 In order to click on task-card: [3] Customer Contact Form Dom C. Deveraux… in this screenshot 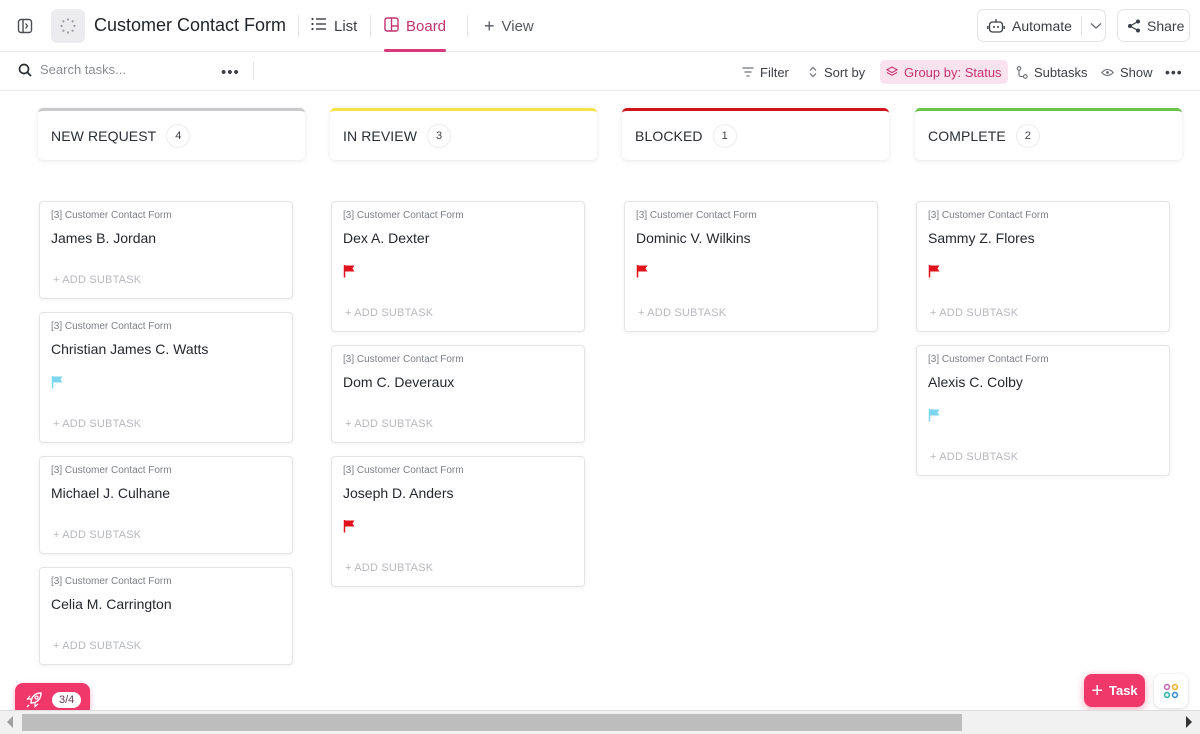, I will do `click(458, 394)`.